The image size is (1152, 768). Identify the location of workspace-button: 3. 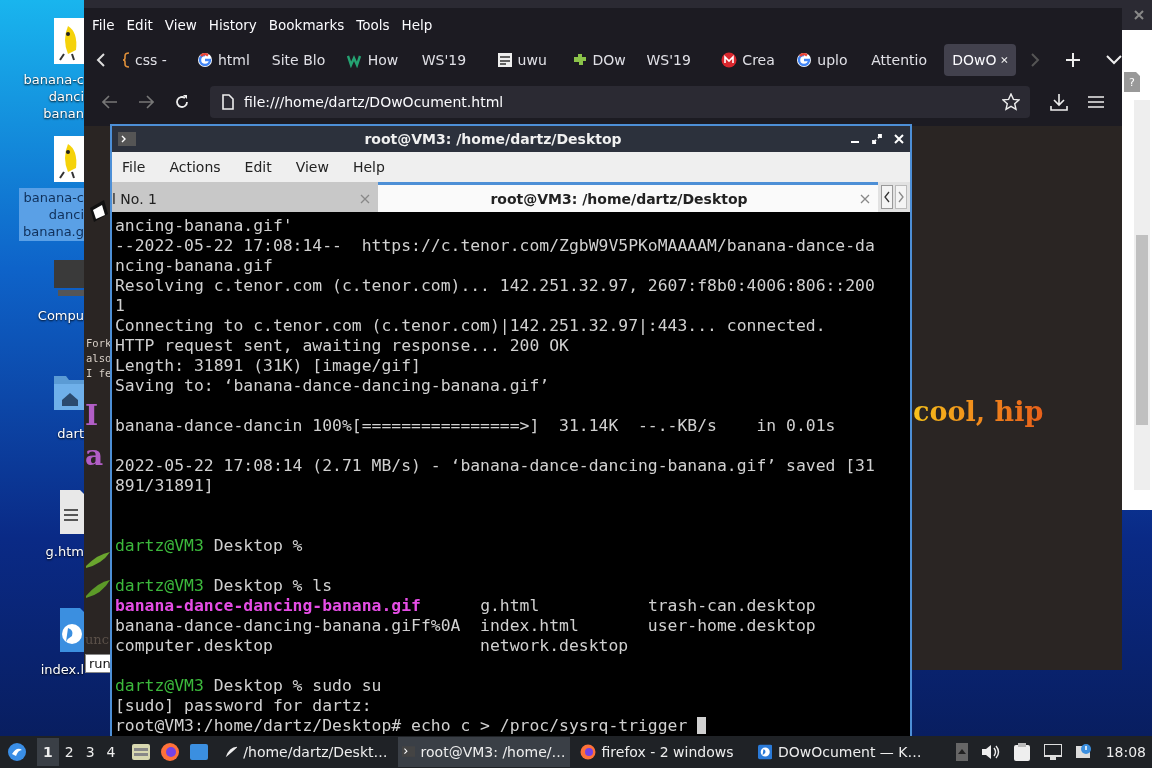
(90, 752).